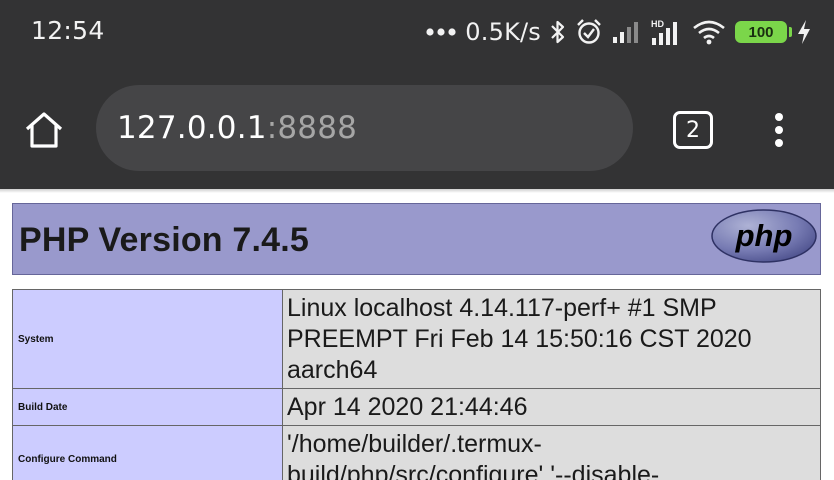 The height and width of the screenshot is (480, 834). I want to click on row-key: Configure Command, so click(147, 452).